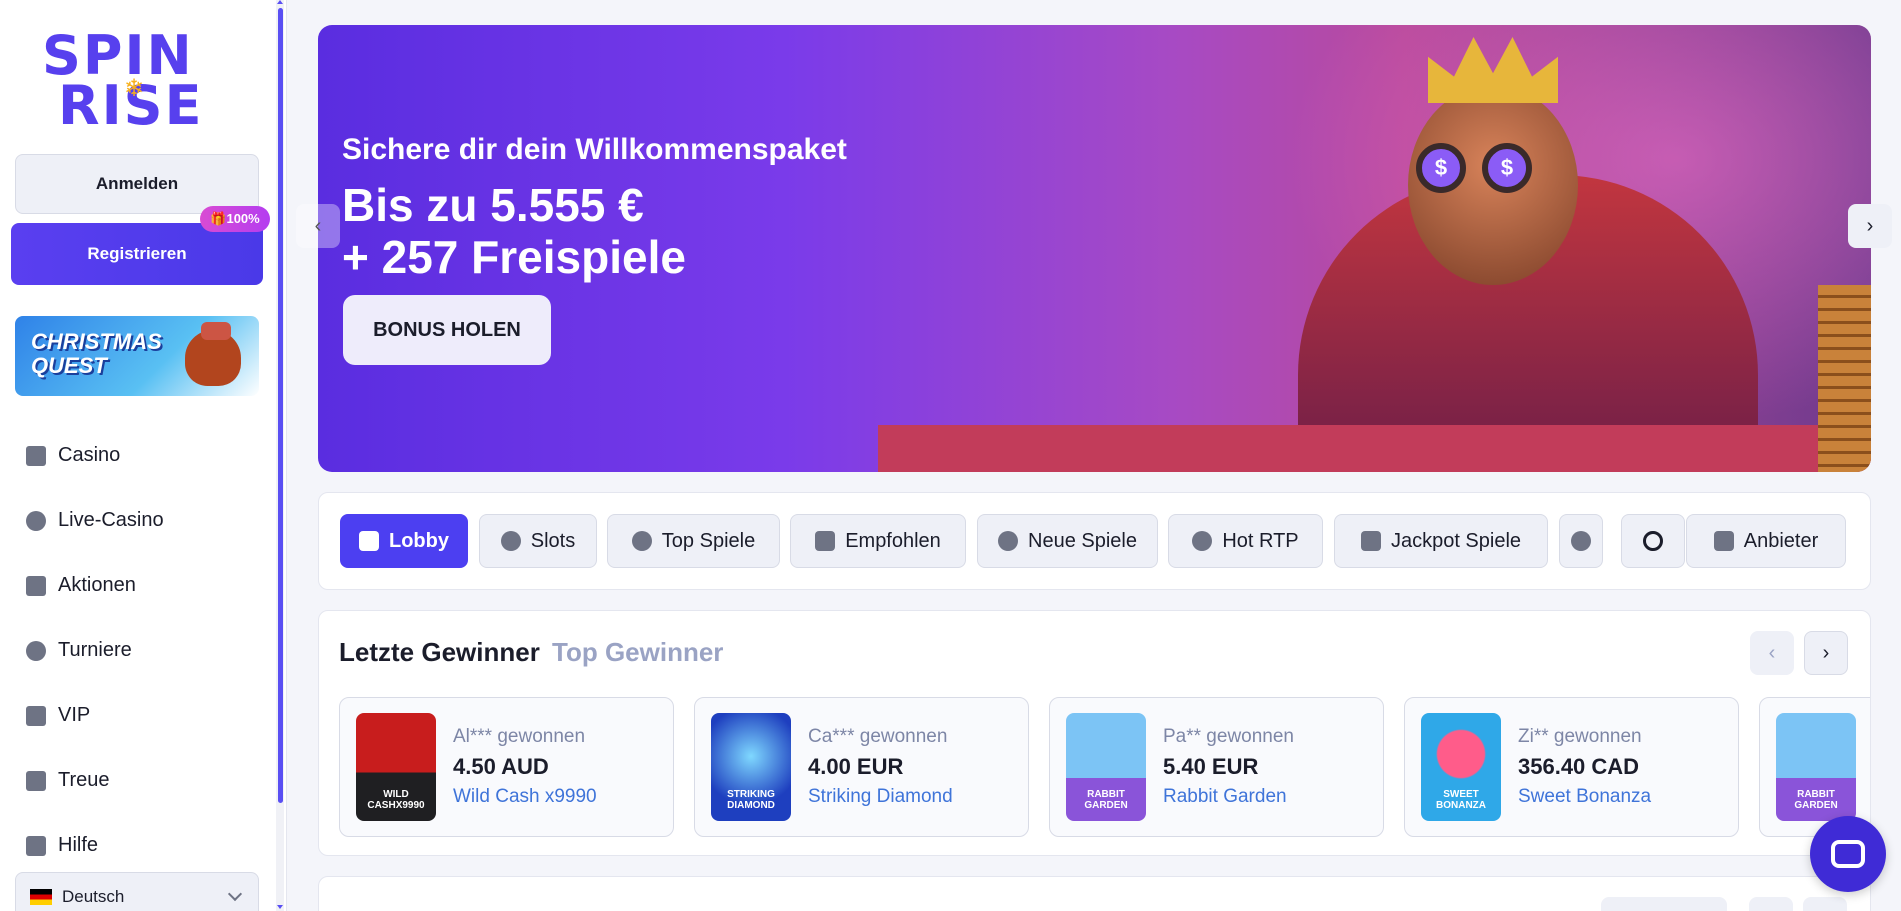  Describe the element at coordinates (1870, 226) in the screenshot. I see `hero-next-button: ›` at that location.